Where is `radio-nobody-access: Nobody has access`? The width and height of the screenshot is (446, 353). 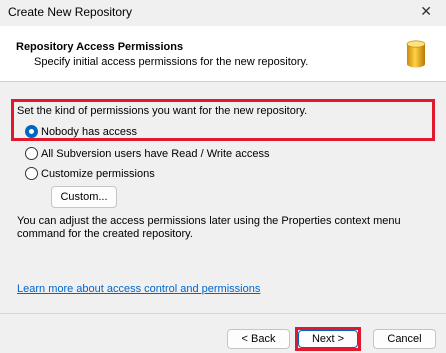
radio-nobody-access: Nobody has access is located at coordinates (81, 131).